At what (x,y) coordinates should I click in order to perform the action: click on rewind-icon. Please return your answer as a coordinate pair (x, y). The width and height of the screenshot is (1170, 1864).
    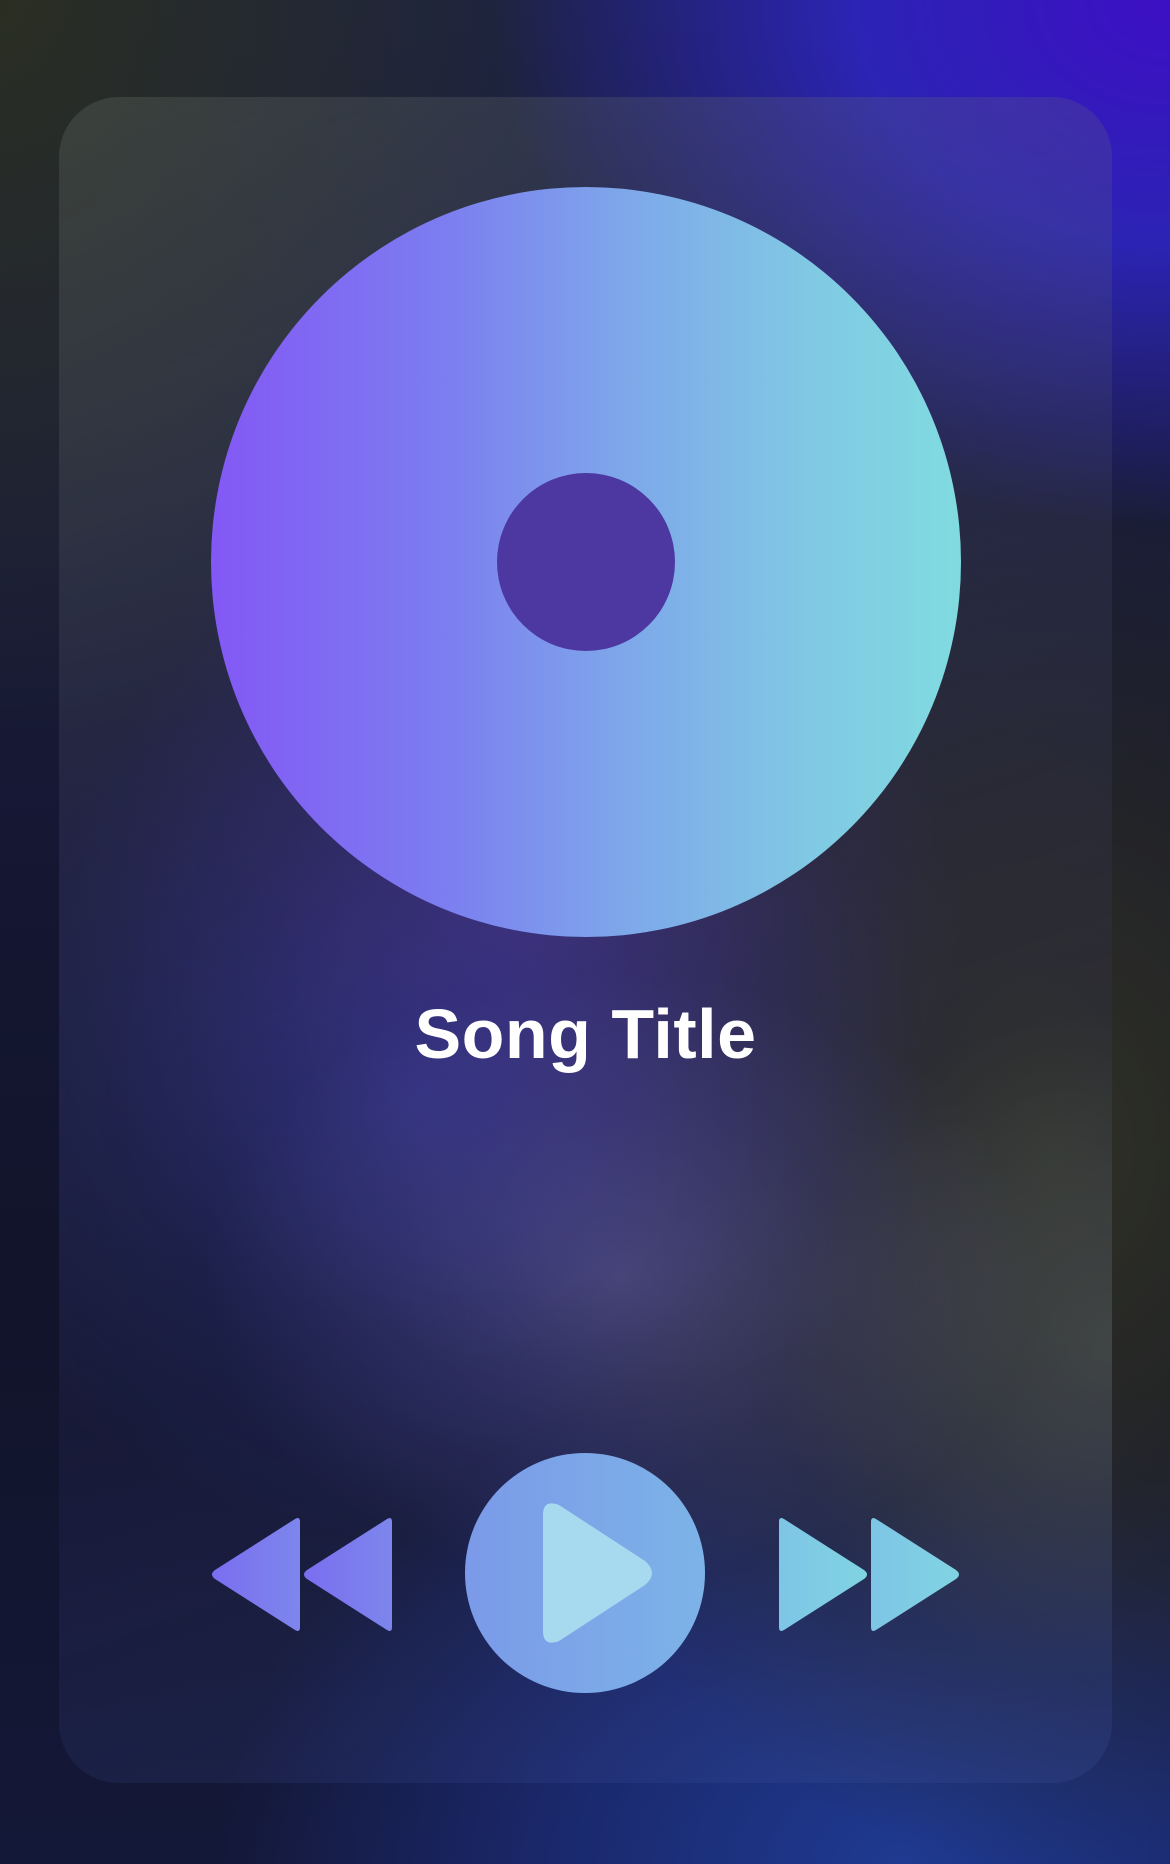
    Looking at the image, I should click on (302, 1574).